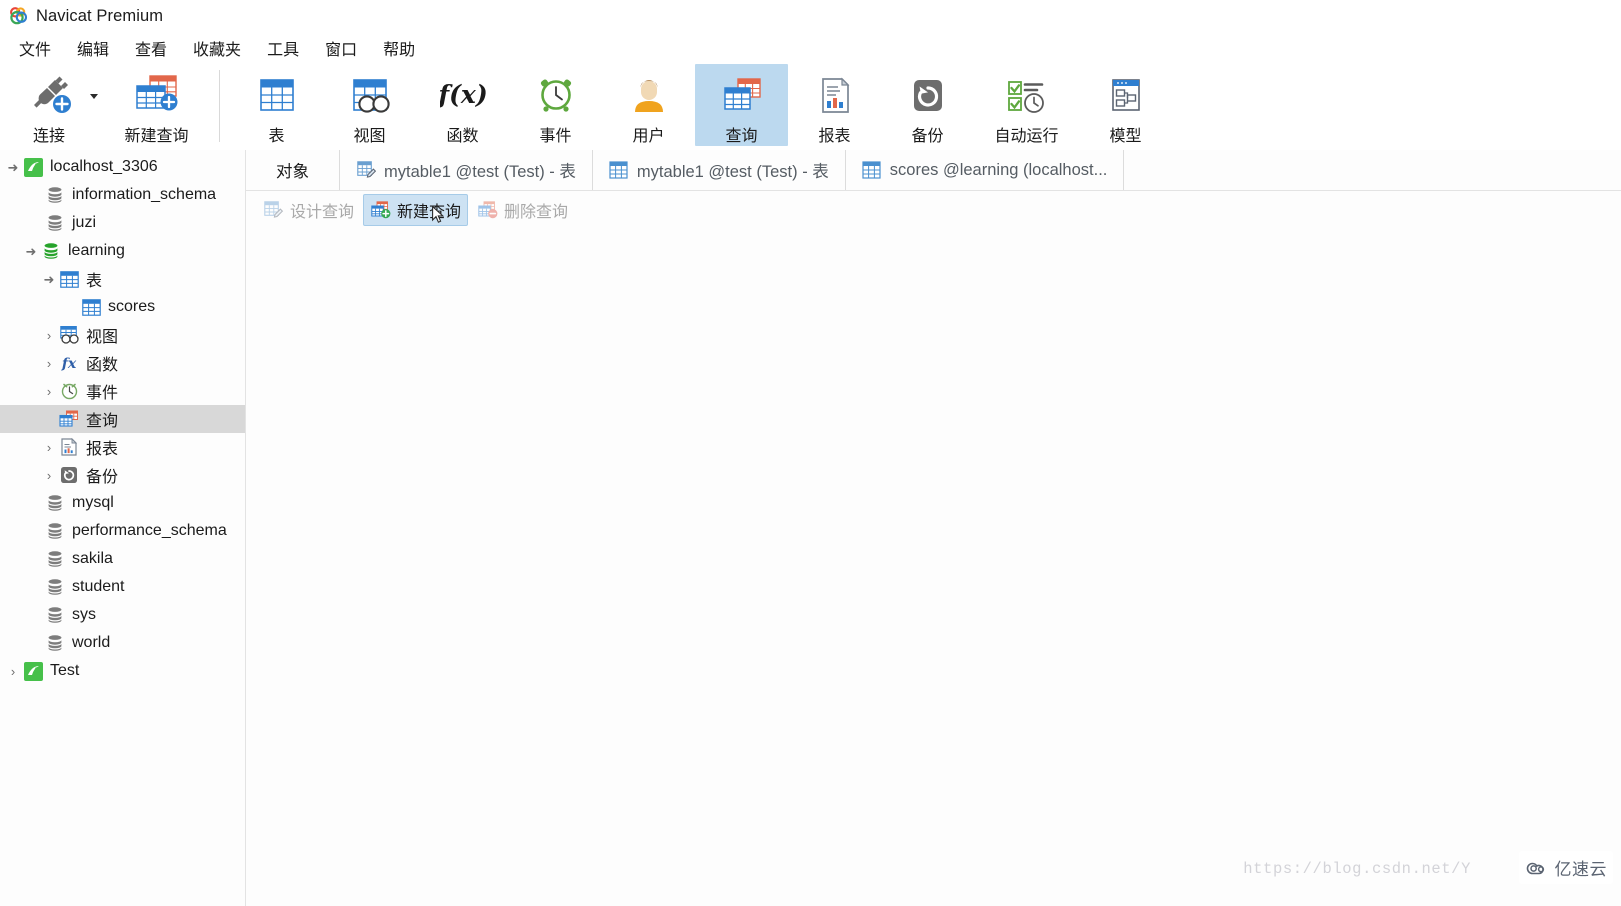 Image resolution: width=1621 pixels, height=906 pixels. What do you see at coordinates (122, 475) in the screenshot?
I see `tree-item-backups: › 备份` at bounding box center [122, 475].